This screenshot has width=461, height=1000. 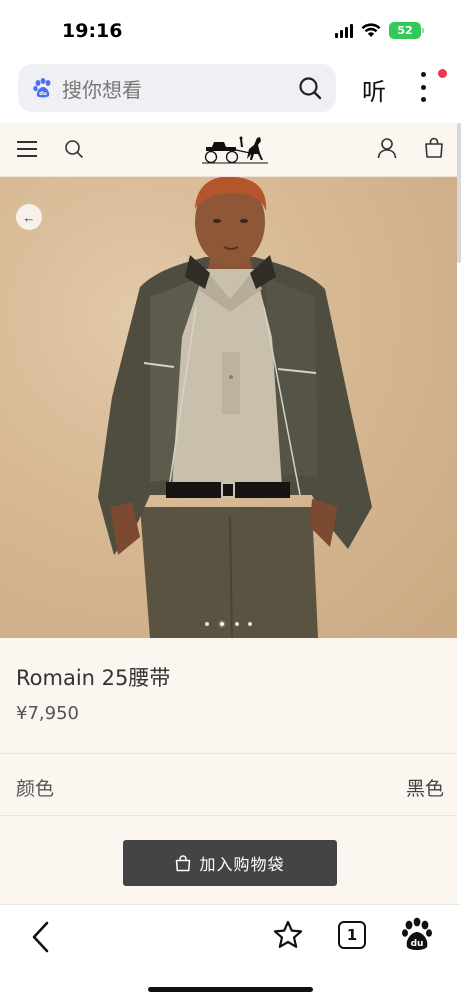 What do you see at coordinates (228, 624) in the screenshot?
I see `carousel-indicator` at bounding box center [228, 624].